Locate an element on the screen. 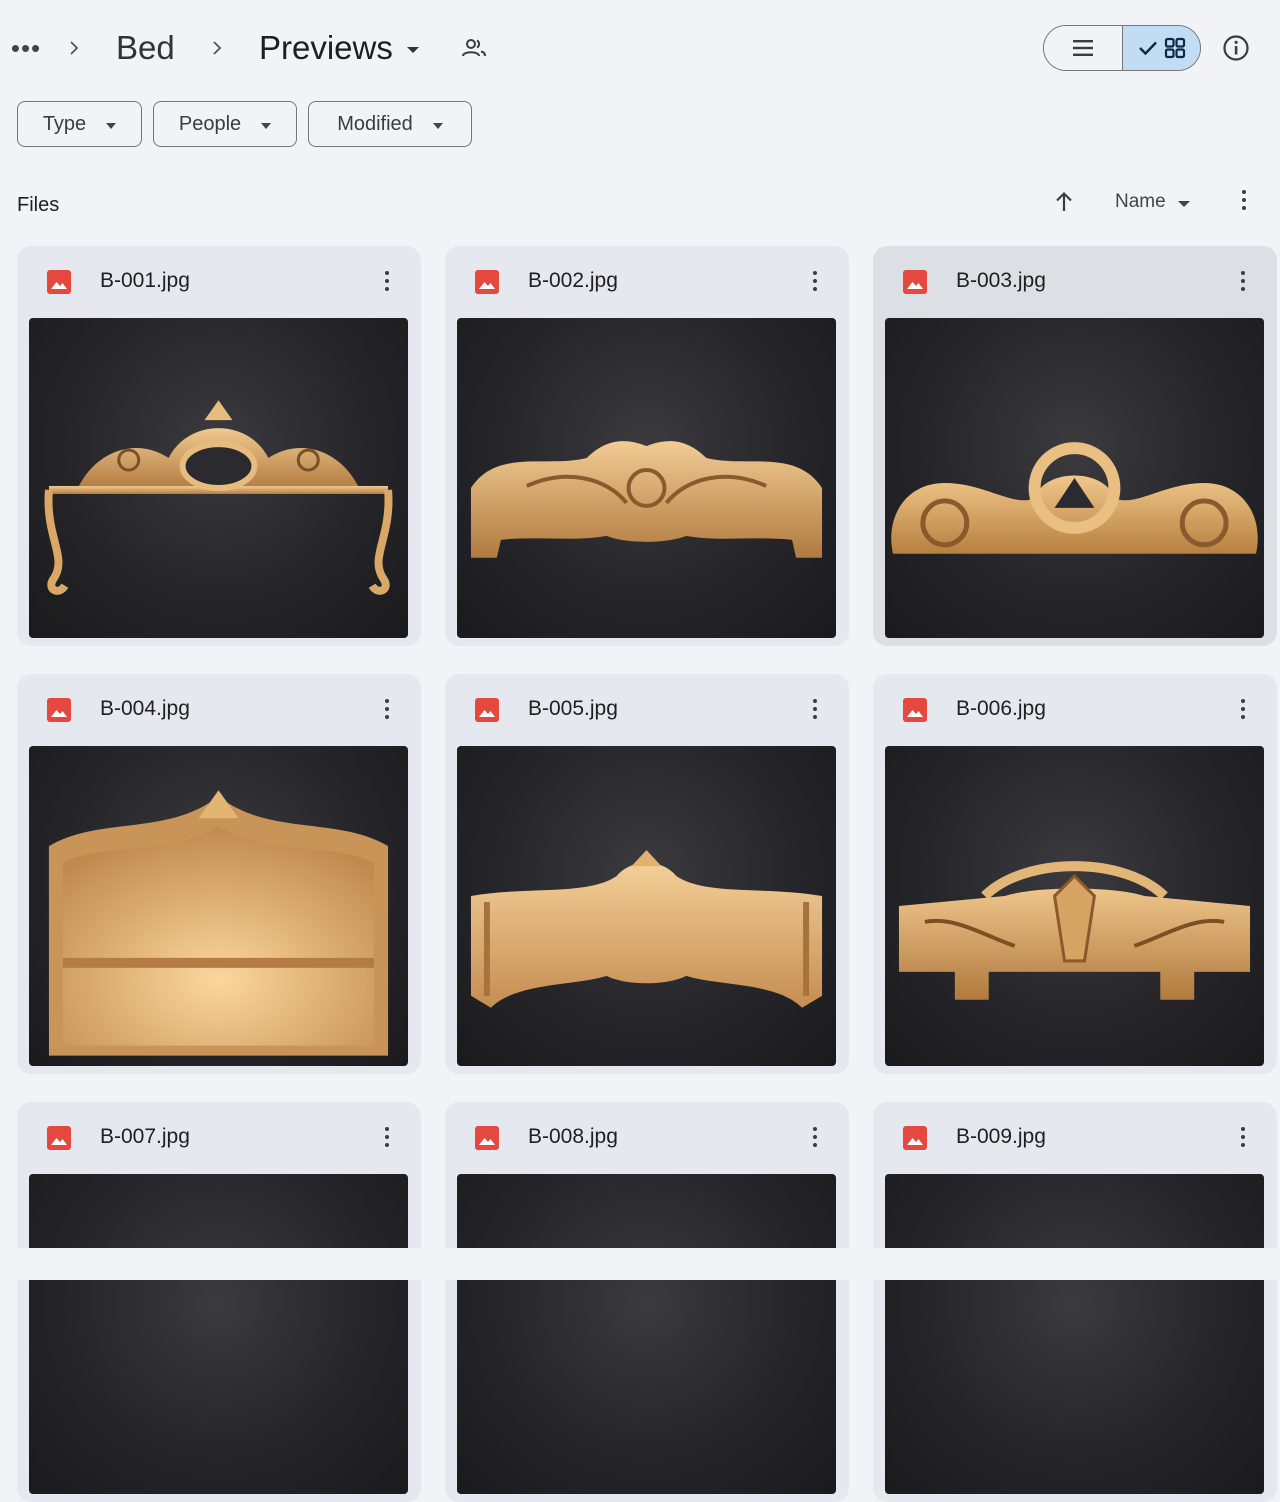 This screenshot has width=1280, height=1502. breadcrumb-more-button: ••• is located at coordinates (26, 48).